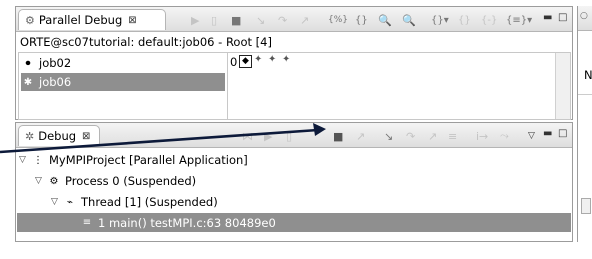 This screenshot has height=259, width=592. I want to click on annotation-arrow, so click(163, 138).